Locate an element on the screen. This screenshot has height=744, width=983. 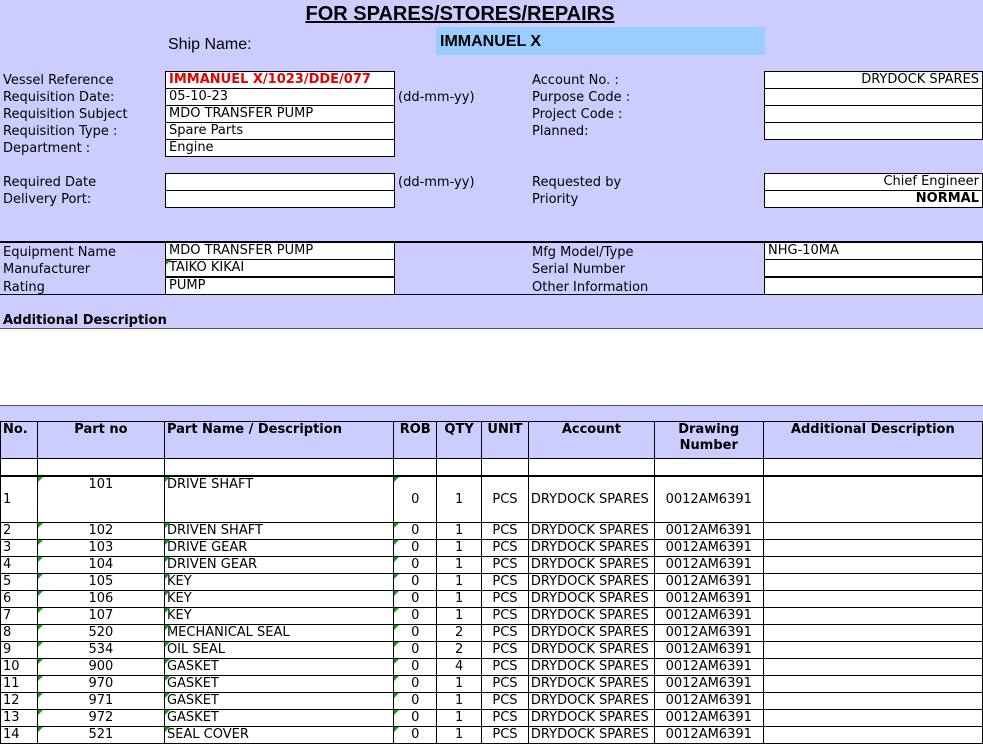
cell-no: 11 is located at coordinates (19, 684).